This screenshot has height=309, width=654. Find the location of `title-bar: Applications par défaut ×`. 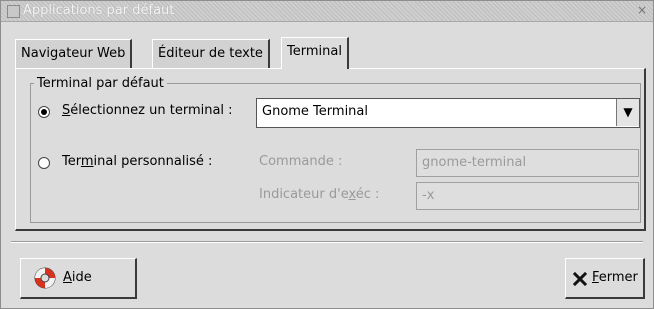

title-bar: Applications par défaut × is located at coordinates (327, 11).